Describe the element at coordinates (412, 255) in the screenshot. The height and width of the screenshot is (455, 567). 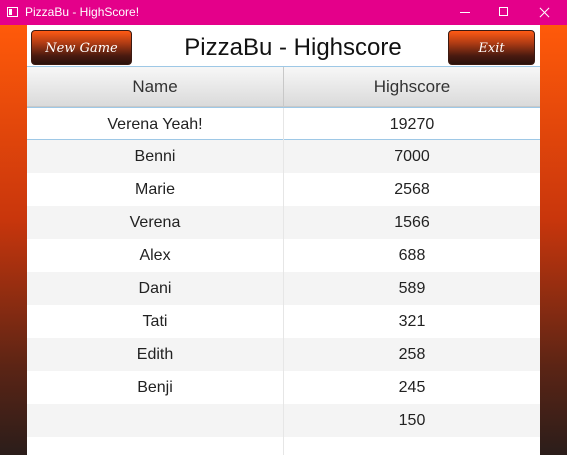
I see `score-cell: 688` at that location.